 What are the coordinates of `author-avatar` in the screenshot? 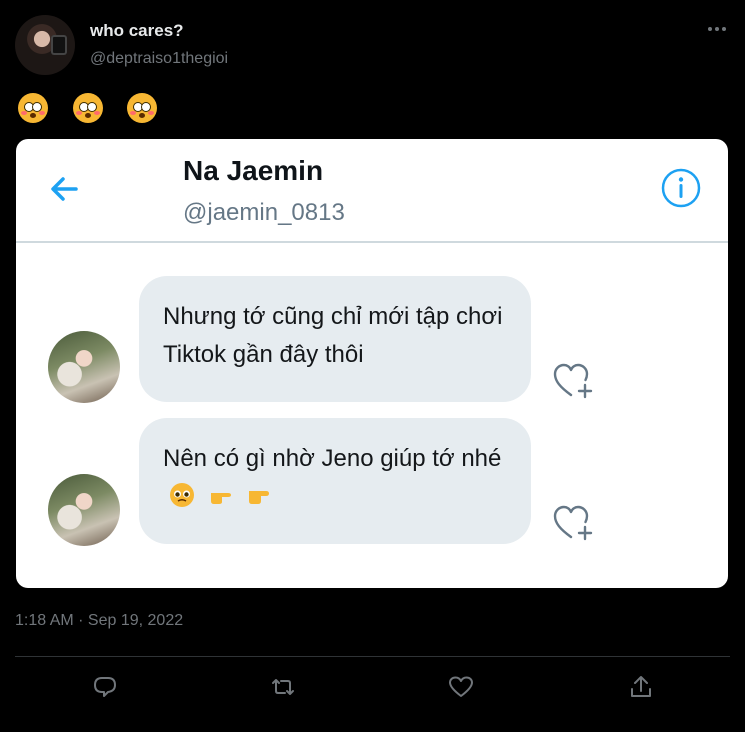 It's located at (45, 45).